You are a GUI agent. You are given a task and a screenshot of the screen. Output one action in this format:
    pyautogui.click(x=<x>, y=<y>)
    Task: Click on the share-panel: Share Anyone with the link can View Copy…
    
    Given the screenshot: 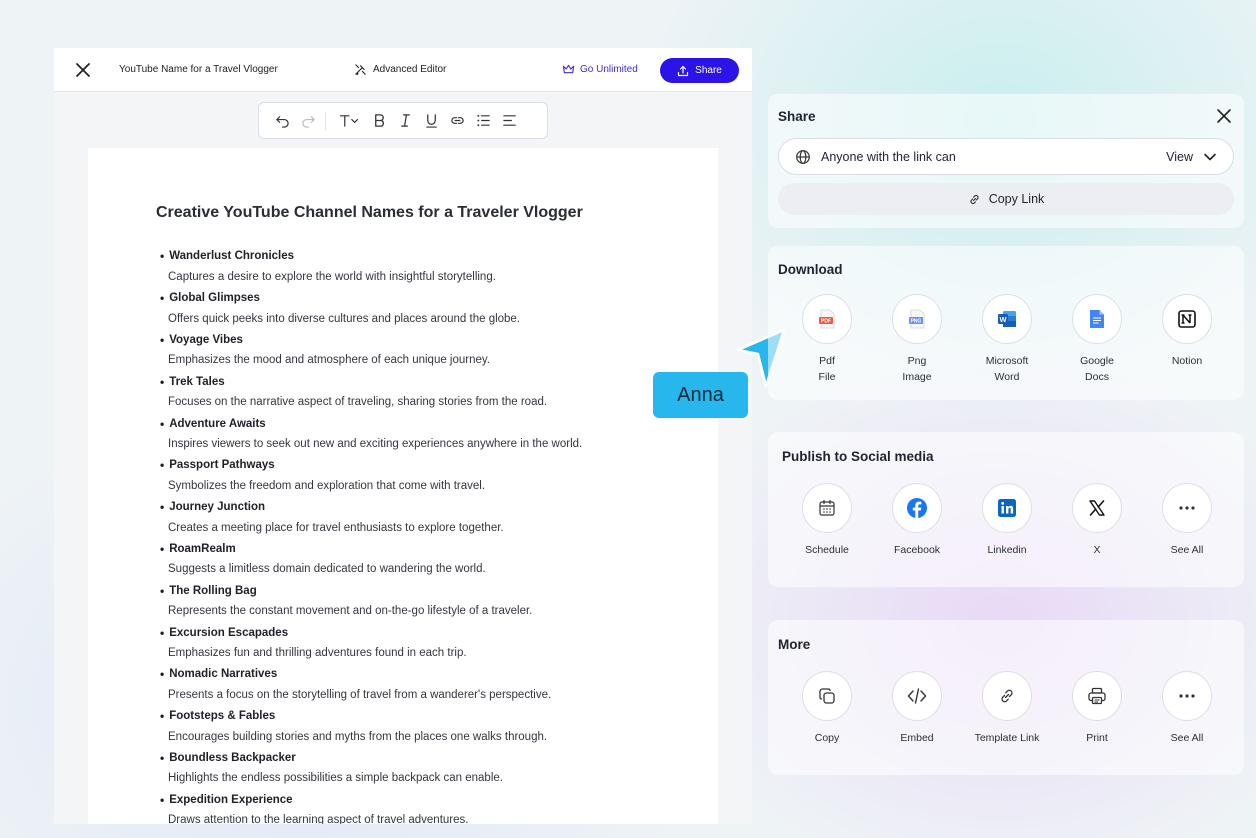 What is the action you would take?
    pyautogui.click(x=1006, y=161)
    